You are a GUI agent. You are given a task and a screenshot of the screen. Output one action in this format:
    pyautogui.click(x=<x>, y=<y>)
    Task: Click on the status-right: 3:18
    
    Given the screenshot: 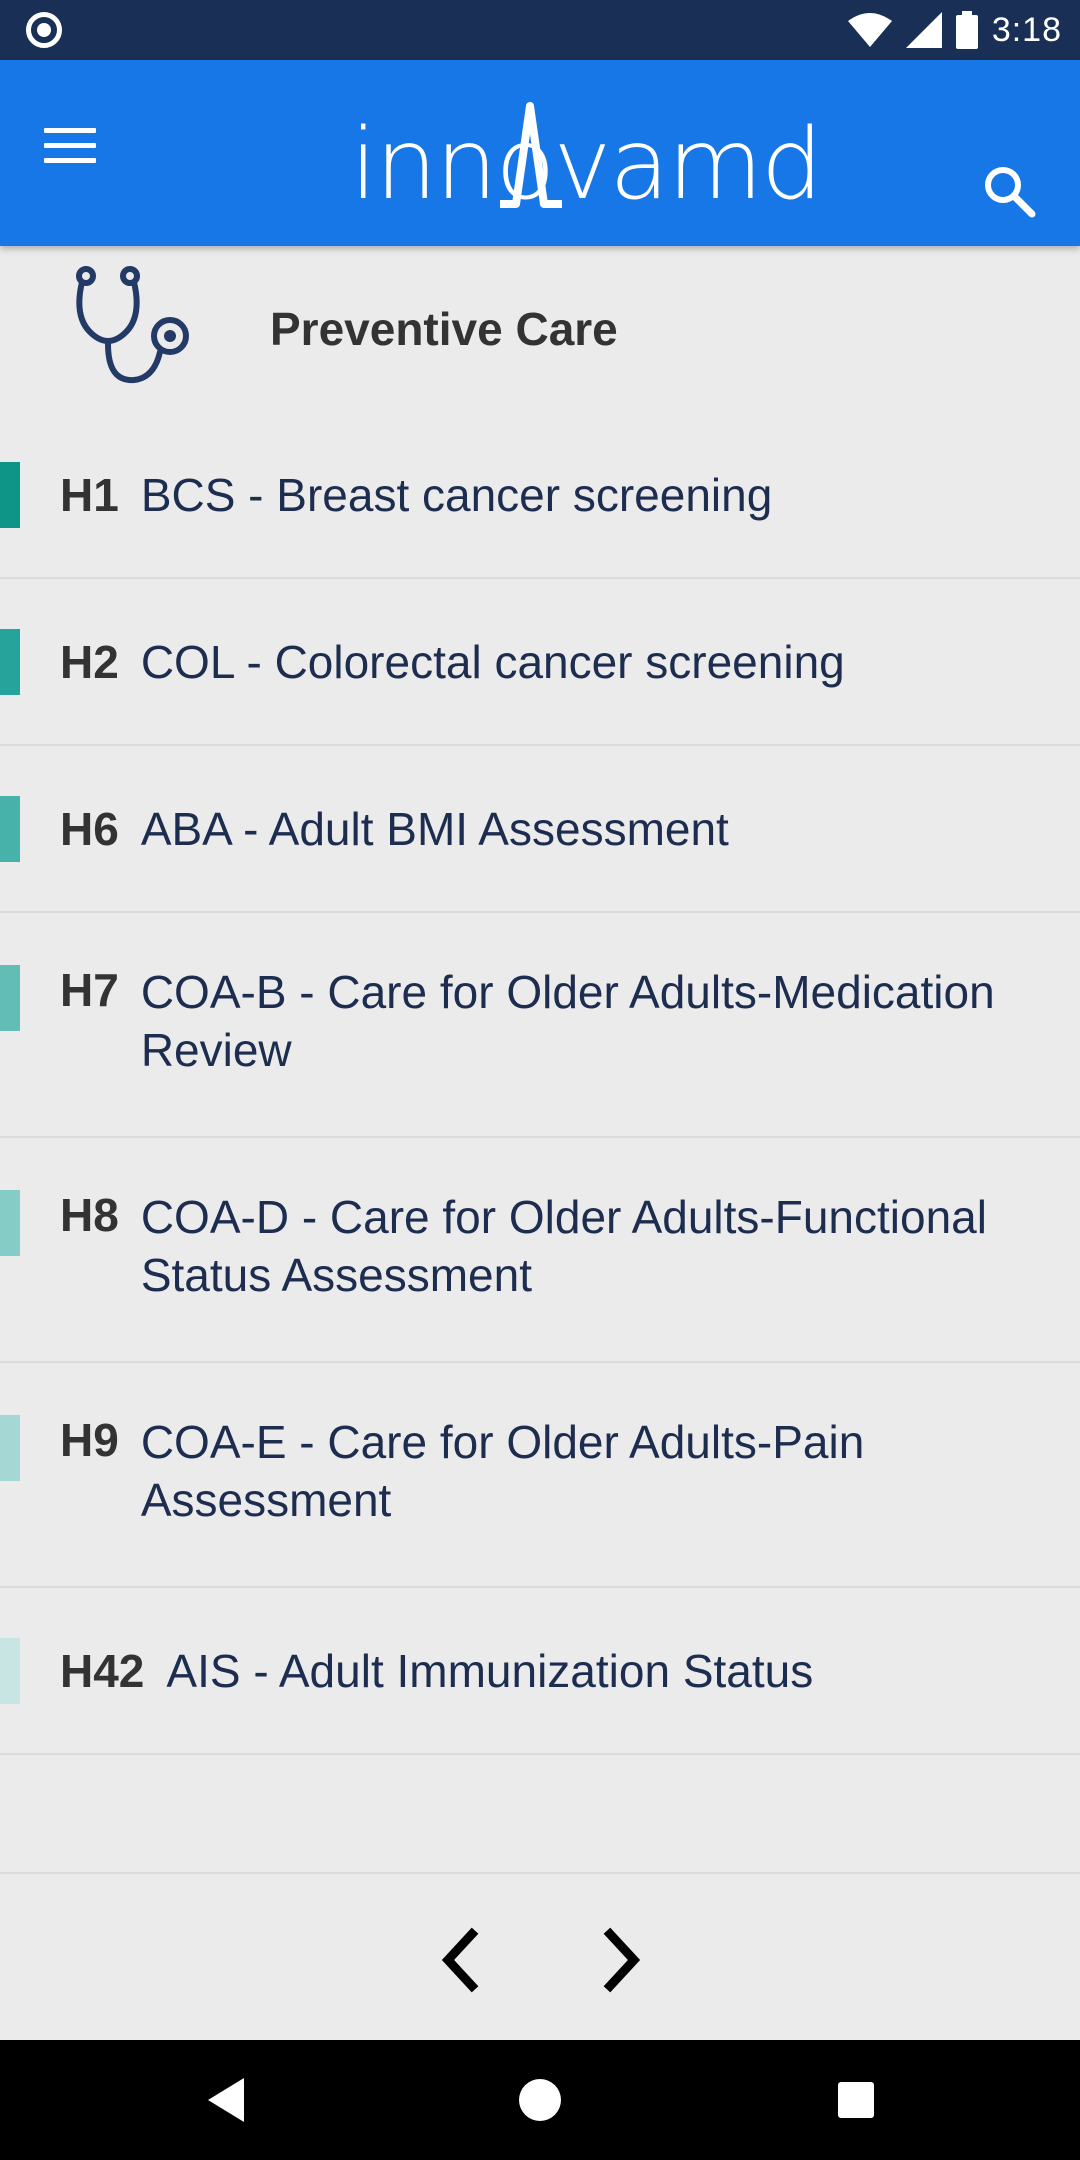 What is the action you would take?
    pyautogui.click(x=954, y=30)
    